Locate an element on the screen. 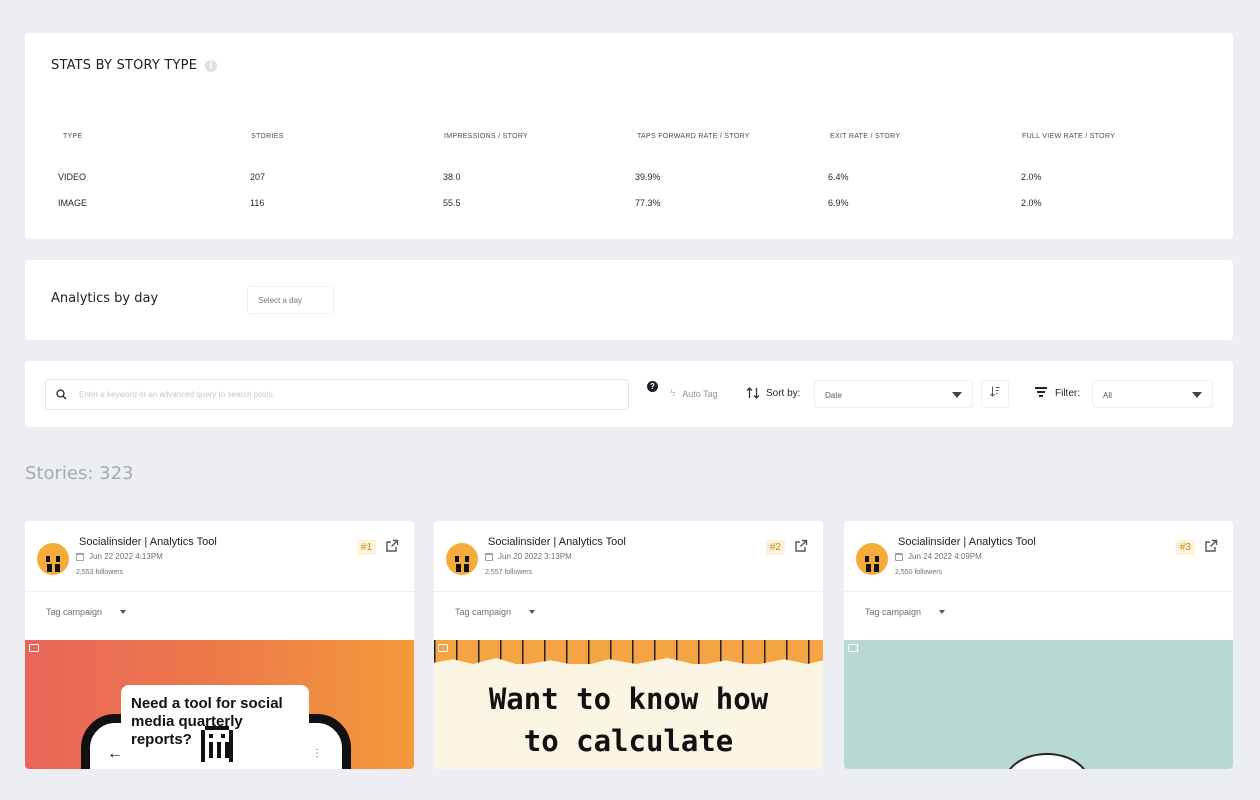 The width and height of the screenshot is (1260, 800). search-icon is located at coordinates (61, 394).